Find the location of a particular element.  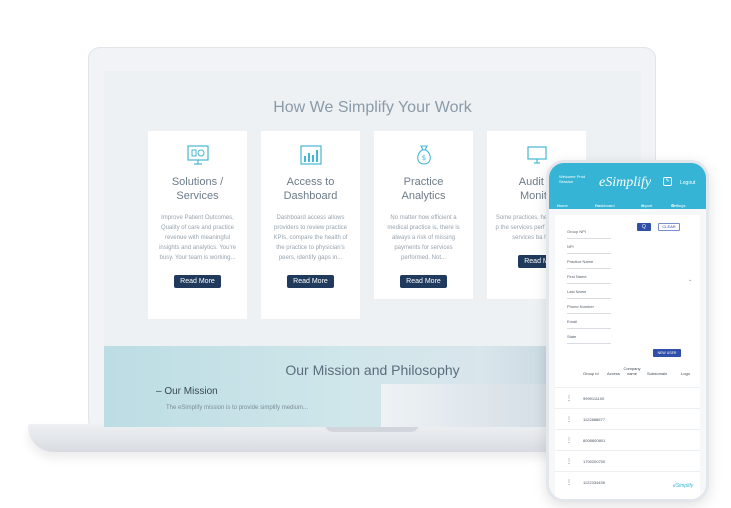

state-field: State is located at coordinates (589, 339).